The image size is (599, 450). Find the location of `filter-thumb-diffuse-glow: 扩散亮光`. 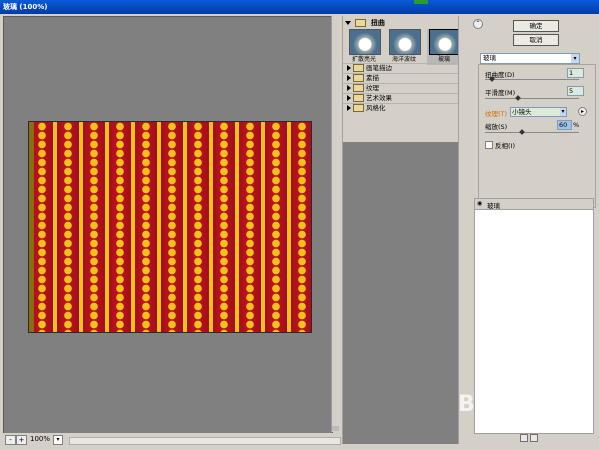

filter-thumb-diffuse-glow: 扩散亮光 is located at coordinates (364, 47).